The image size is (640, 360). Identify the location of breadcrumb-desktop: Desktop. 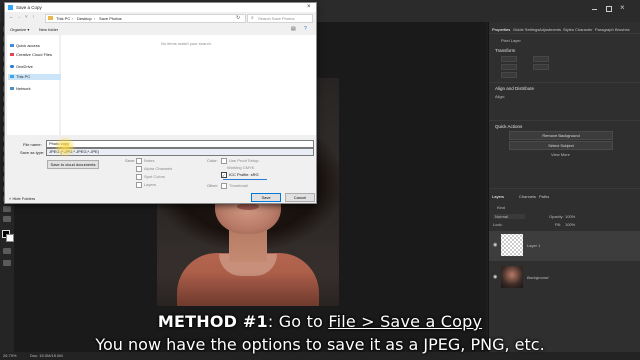
(84, 18).